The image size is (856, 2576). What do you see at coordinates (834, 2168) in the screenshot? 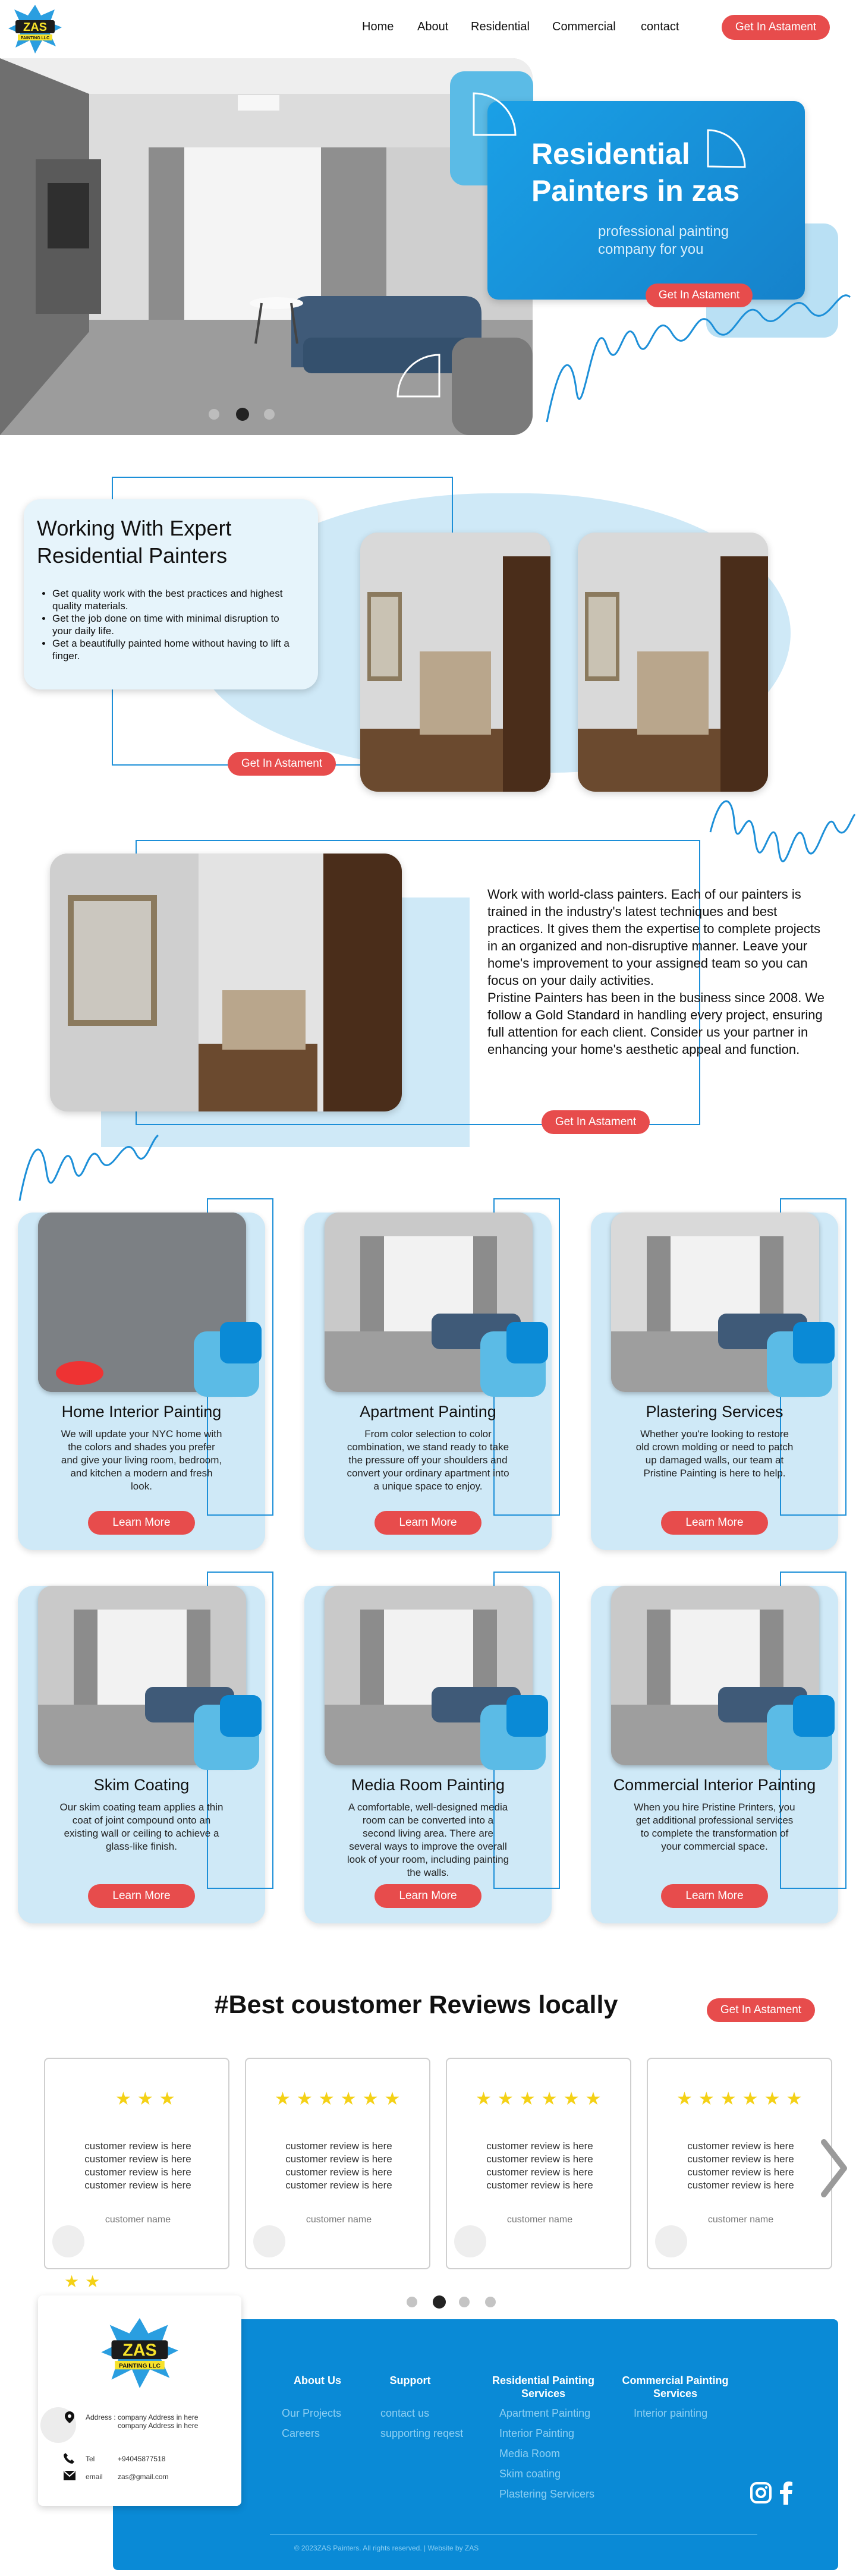
I see `chevron-right-icon` at bounding box center [834, 2168].